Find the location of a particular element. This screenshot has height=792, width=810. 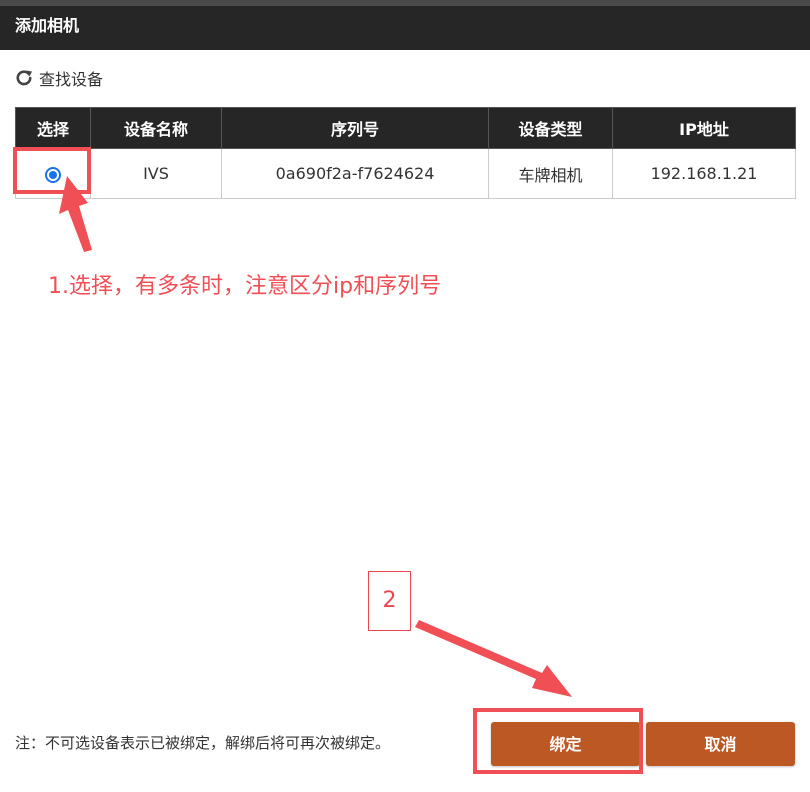

select-cell is located at coordinates (53, 173).